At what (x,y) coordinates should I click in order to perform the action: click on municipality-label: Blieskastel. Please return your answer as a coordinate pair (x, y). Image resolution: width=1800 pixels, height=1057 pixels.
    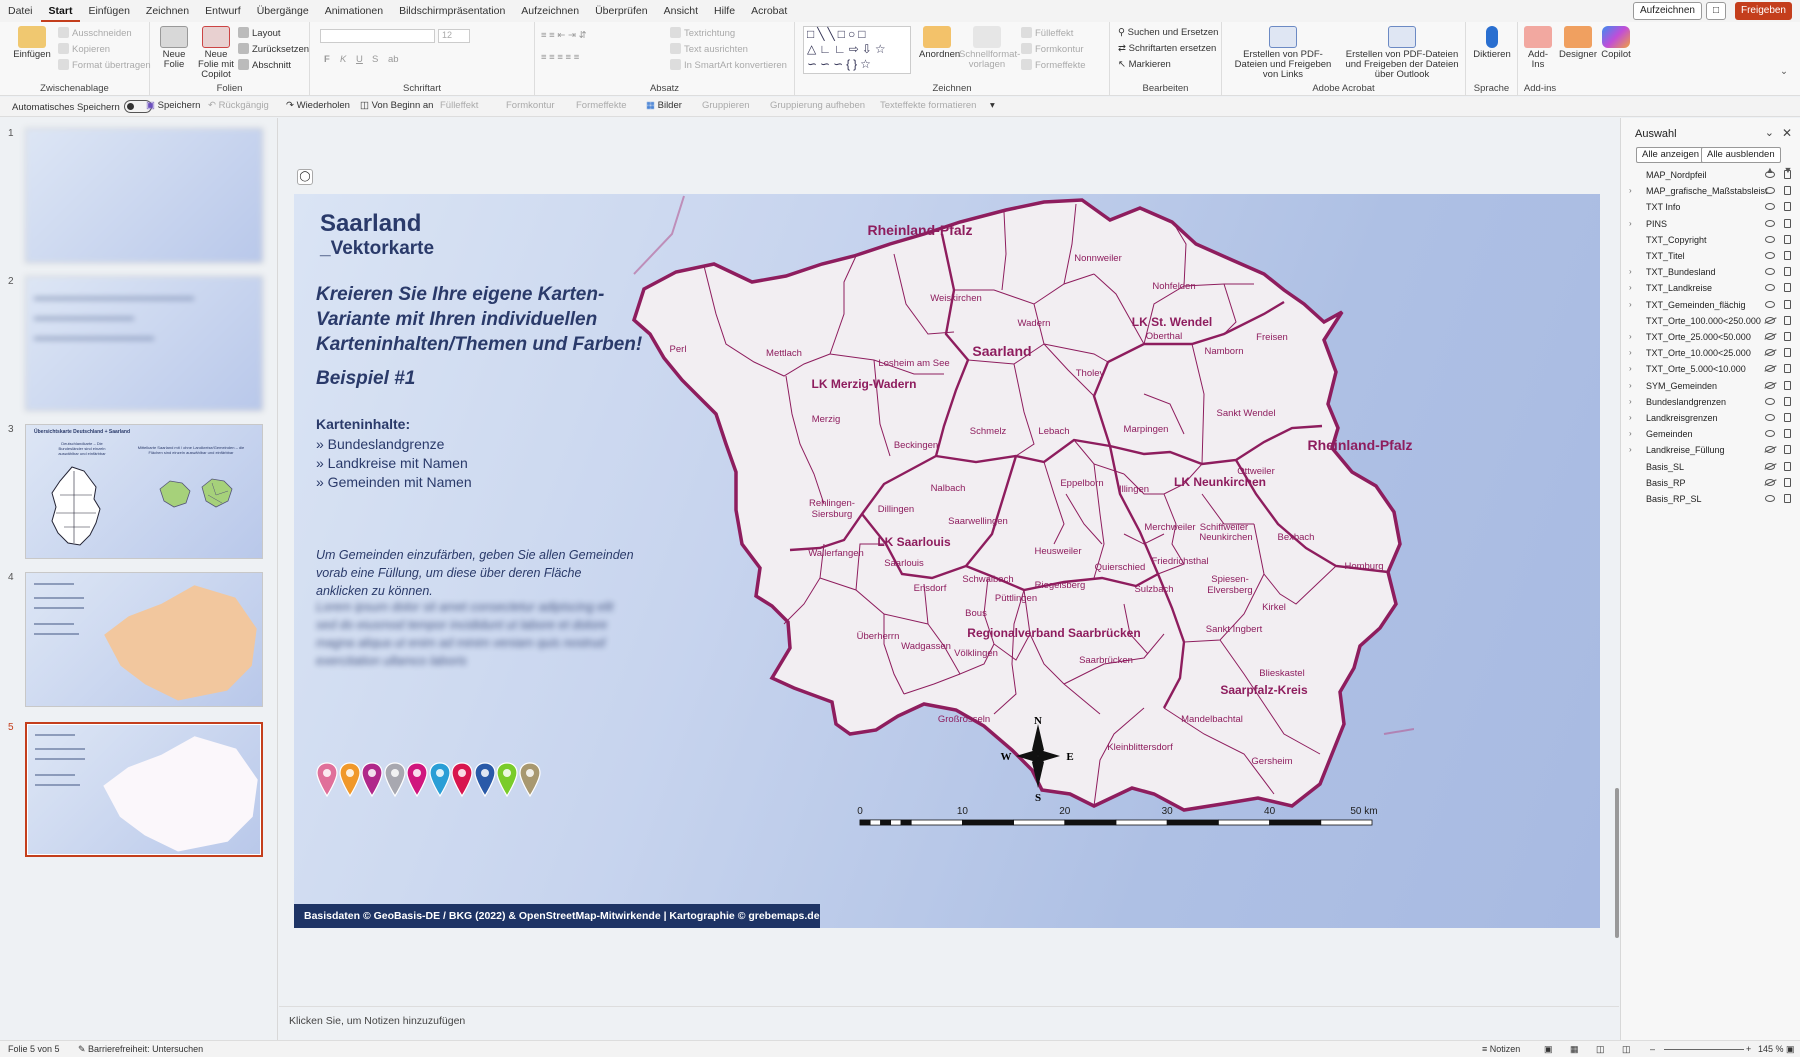
    Looking at the image, I should click on (1281, 673).